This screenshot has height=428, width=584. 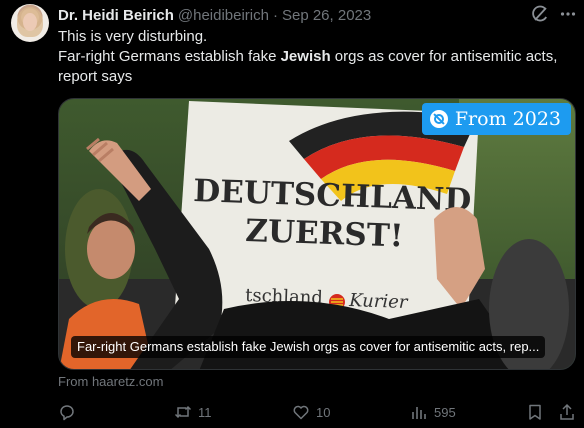 What do you see at coordinates (223, 15) in the screenshot?
I see `author-handle: @heidibeirich` at bounding box center [223, 15].